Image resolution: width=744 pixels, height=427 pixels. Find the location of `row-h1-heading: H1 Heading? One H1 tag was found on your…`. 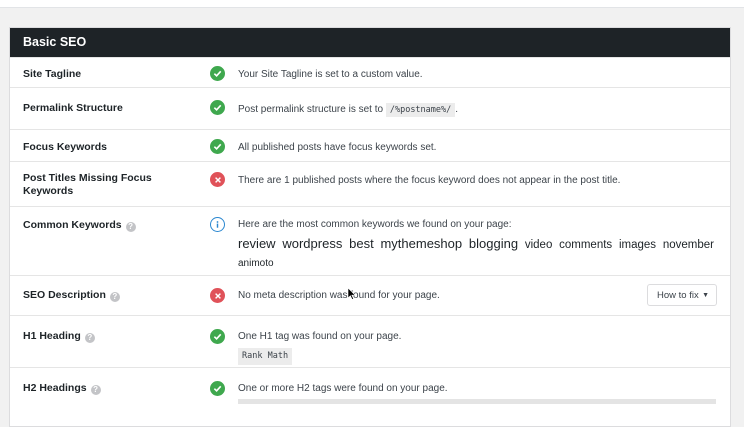

row-h1-heading: H1 Heading? One H1 tag was found on your… is located at coordinates (370, 341).